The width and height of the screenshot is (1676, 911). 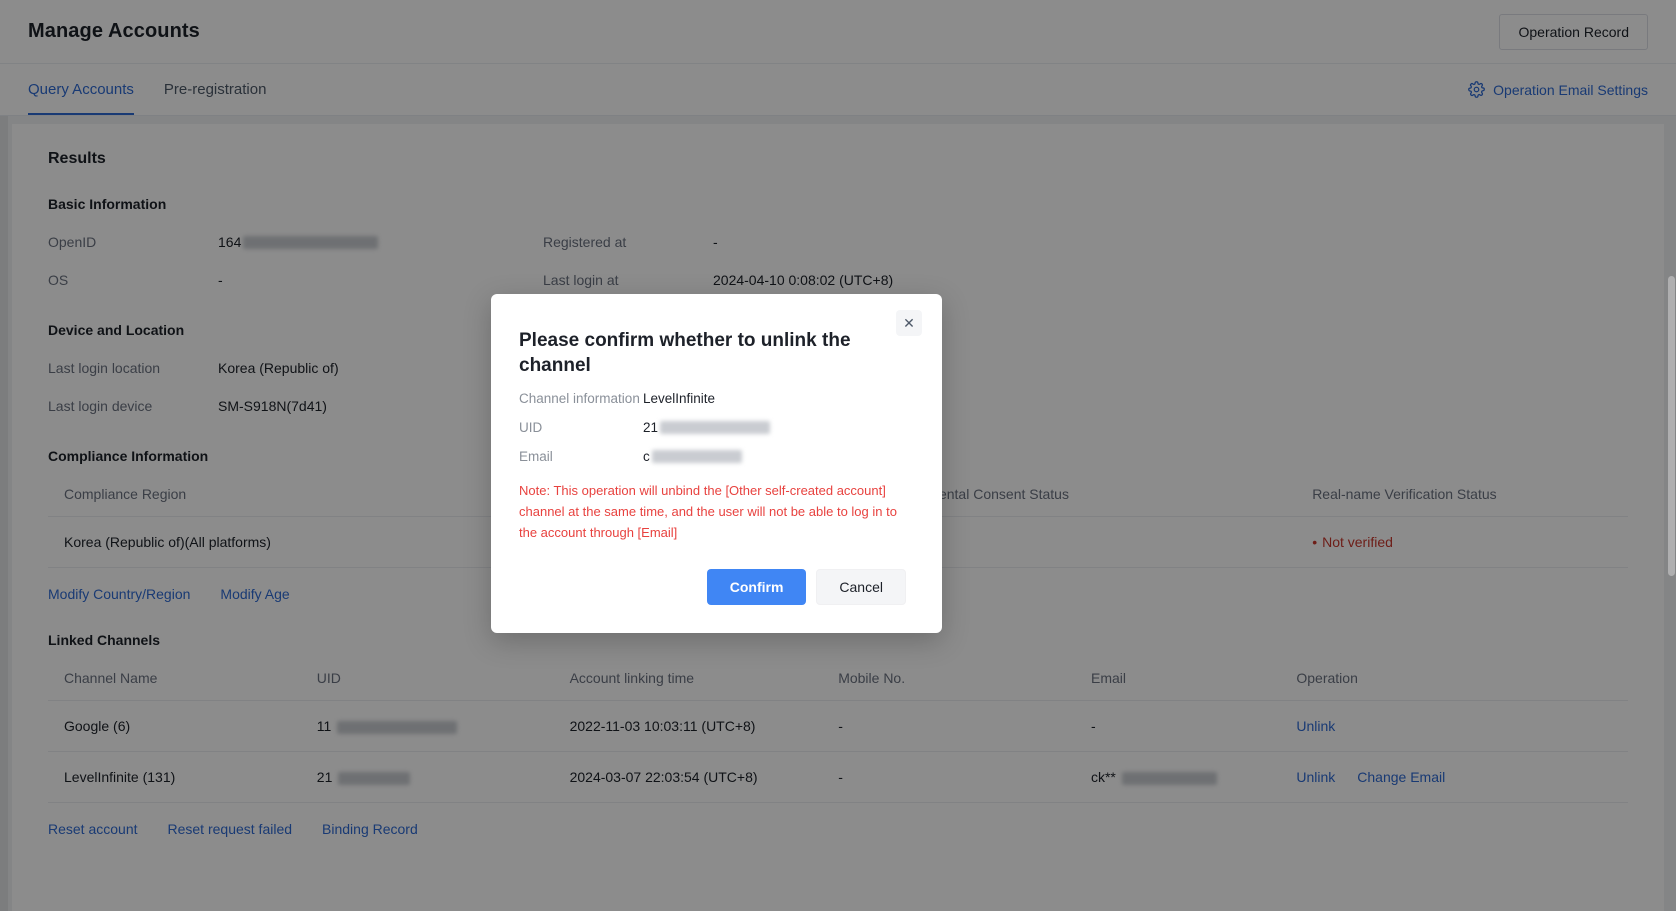 I want to click on scrollbar-thumb, so click(x=1671, y=426).